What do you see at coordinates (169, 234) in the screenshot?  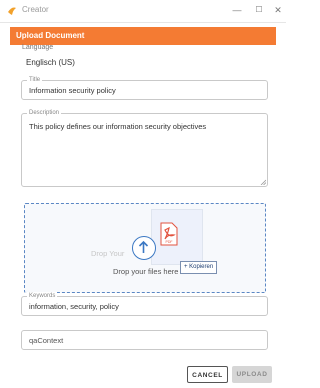 I see `pdf-file-icon: PDF` at bounding box center [169, 234].